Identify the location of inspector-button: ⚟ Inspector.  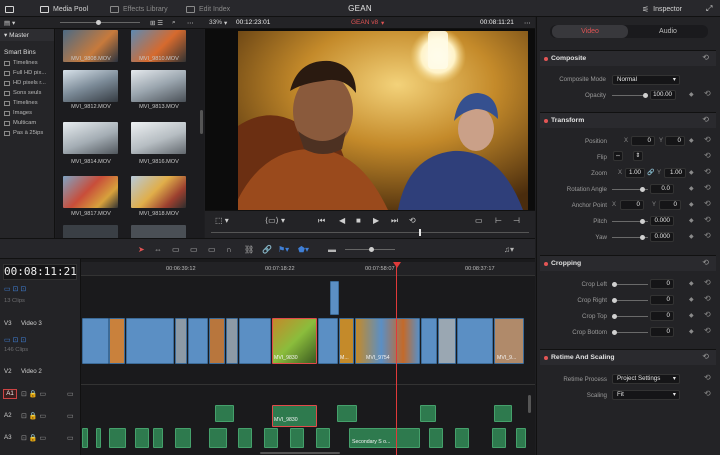
(662, 9).